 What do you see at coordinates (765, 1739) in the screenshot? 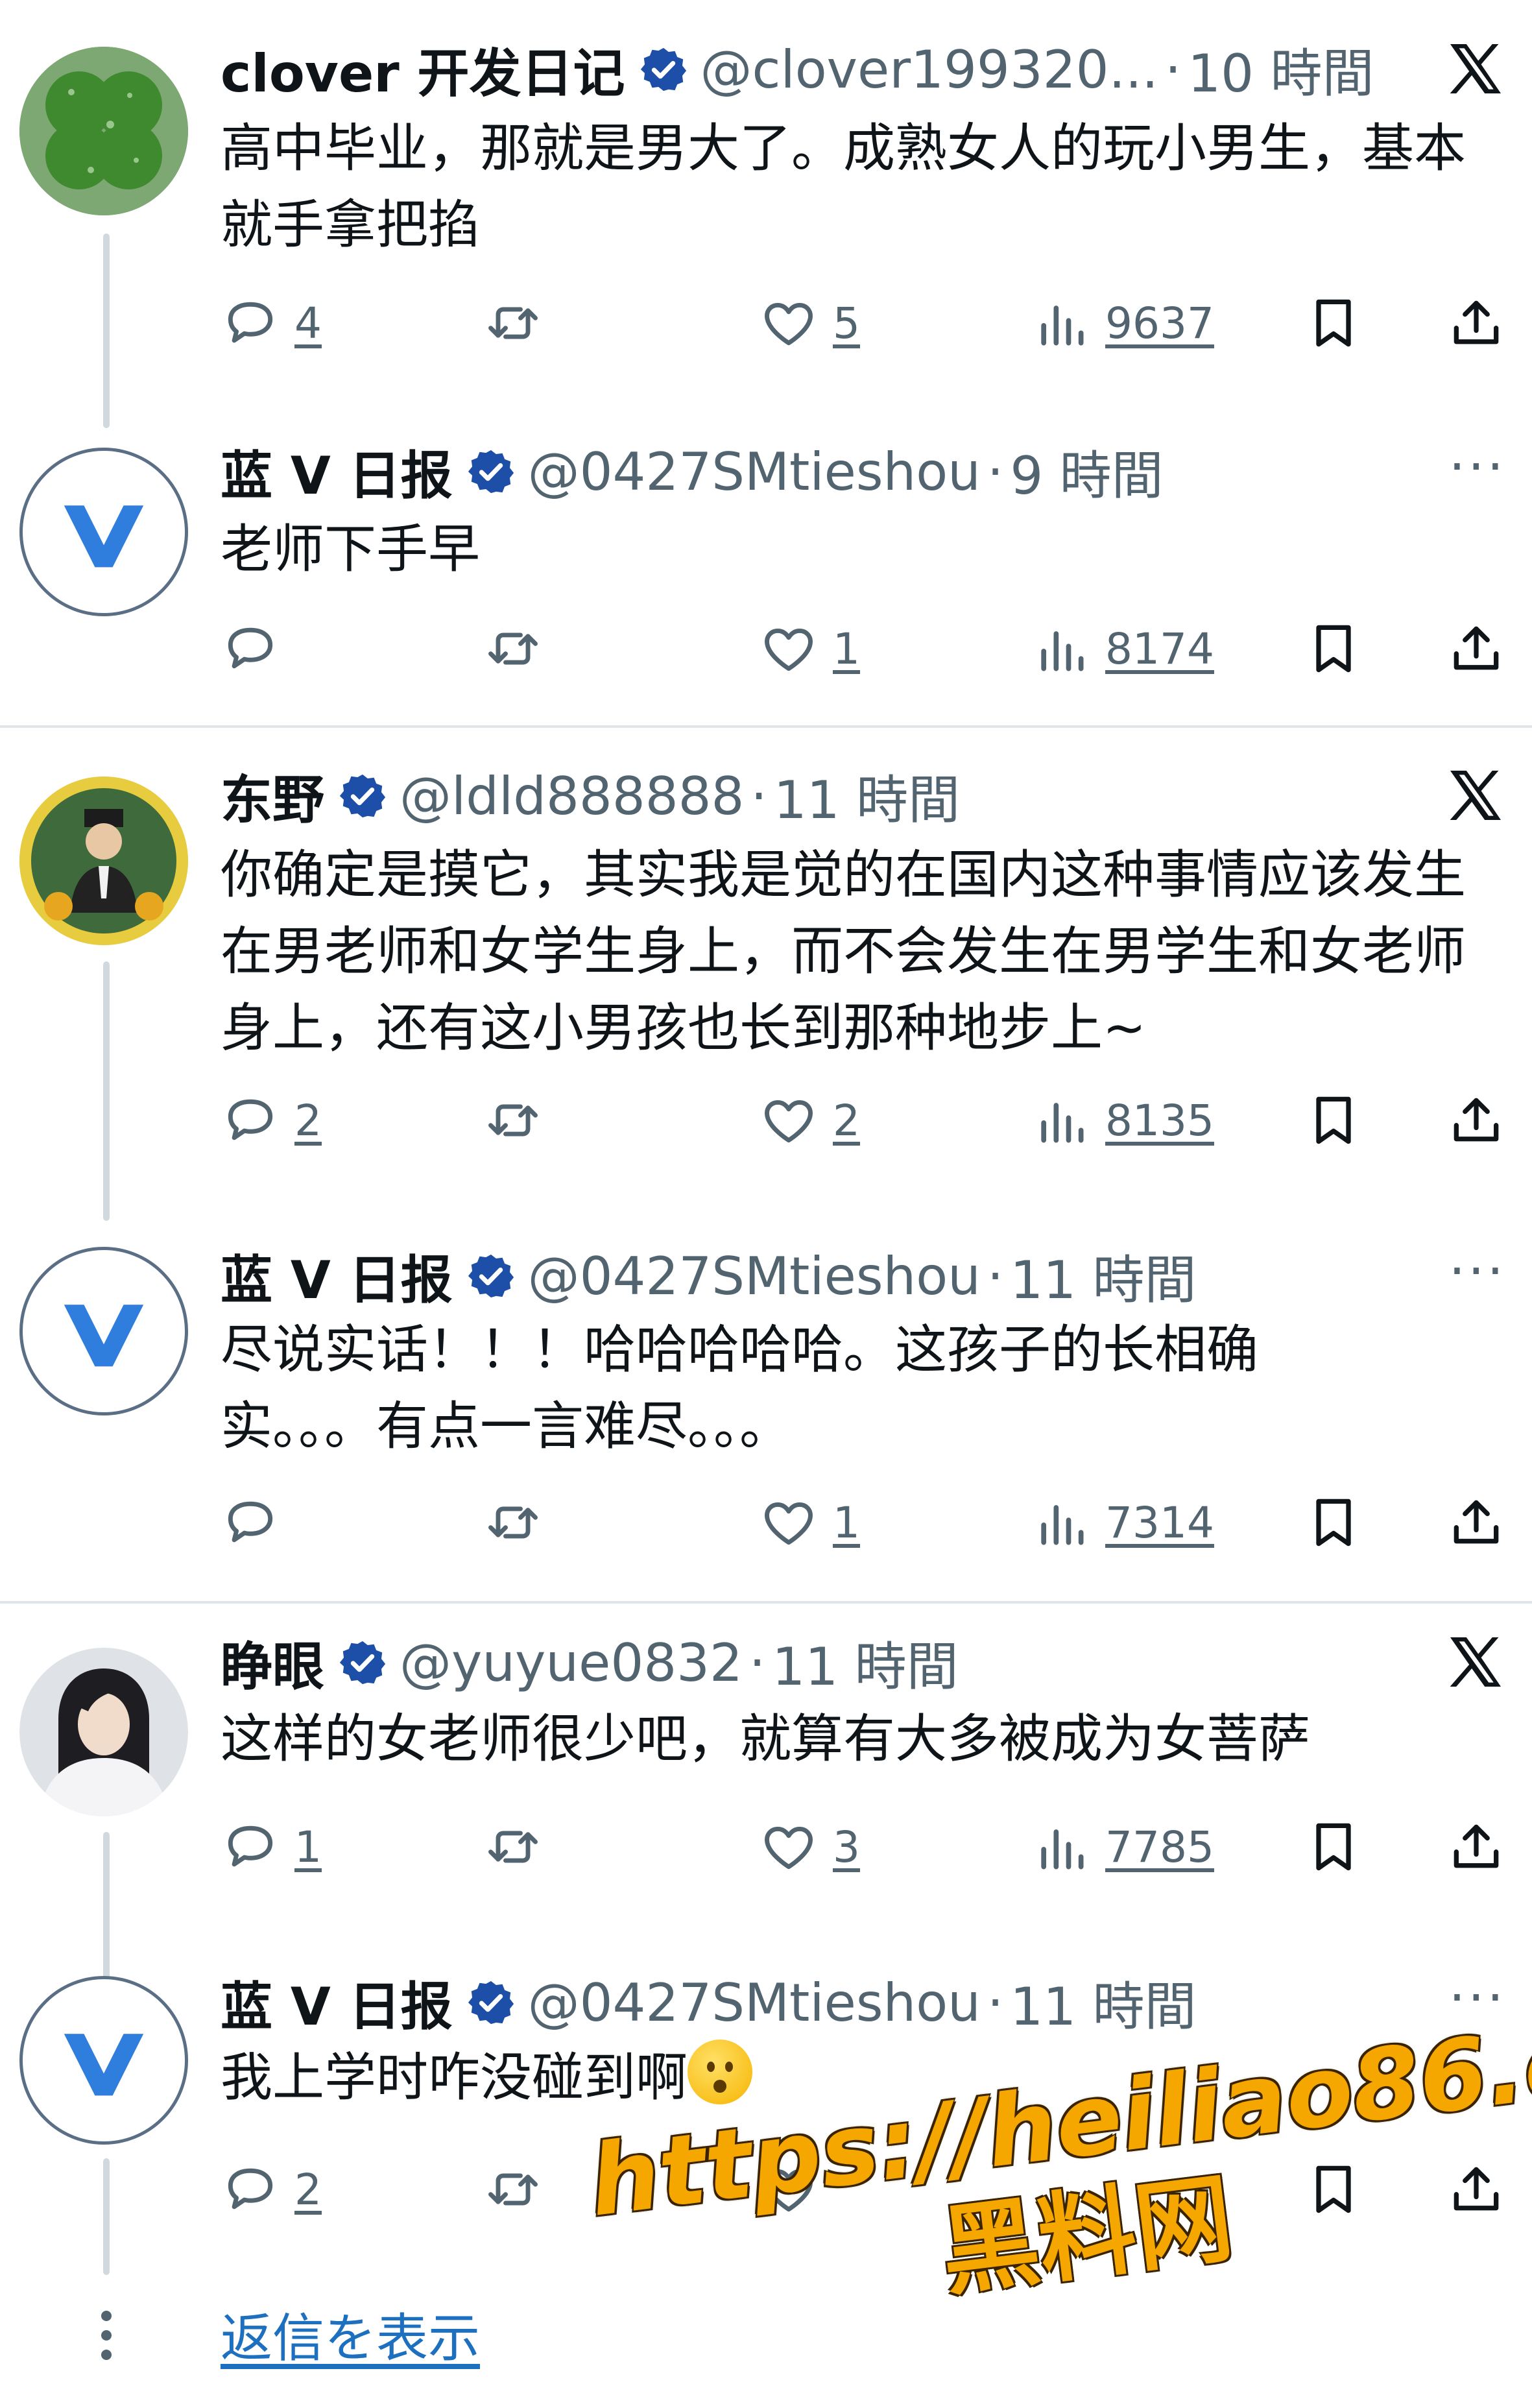
I see `tweet-text: 这样的女老师很少吧，就算有大多被成为女菩萨` at bounding box center [765, 1739].